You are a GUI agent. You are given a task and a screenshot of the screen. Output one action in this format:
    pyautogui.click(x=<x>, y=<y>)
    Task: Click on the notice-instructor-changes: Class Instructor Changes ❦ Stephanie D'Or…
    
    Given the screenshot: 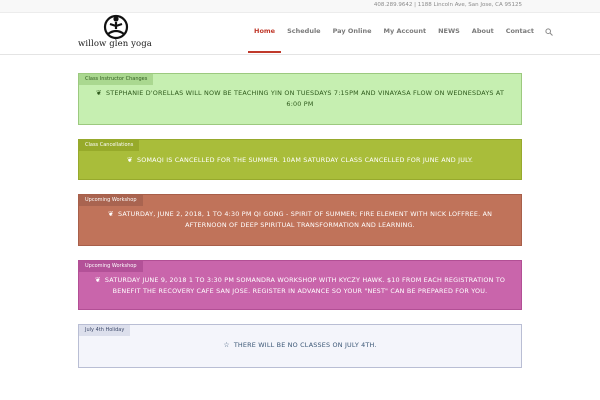 What is the action you would take?
    pyautogui.click(x=300, y=99)
    